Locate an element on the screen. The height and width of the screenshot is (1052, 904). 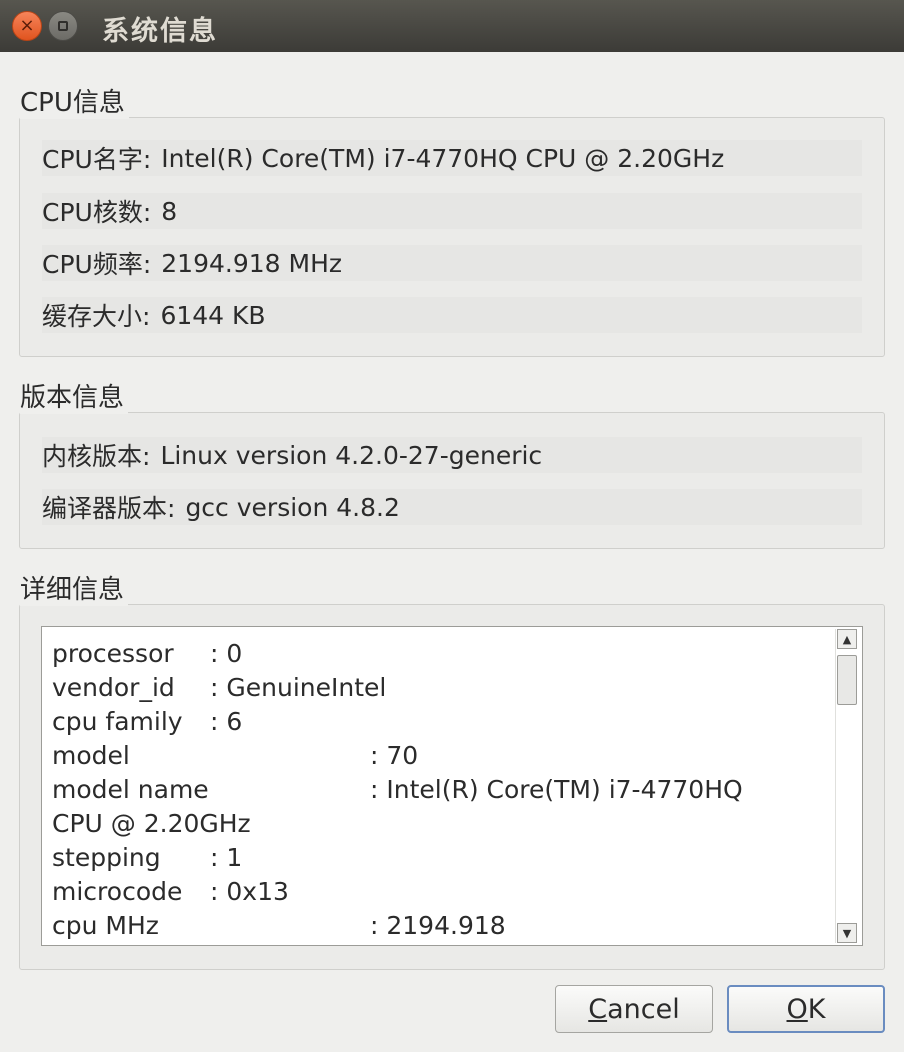
detail-line-value: : 0 is located at coordinates (226, 653).